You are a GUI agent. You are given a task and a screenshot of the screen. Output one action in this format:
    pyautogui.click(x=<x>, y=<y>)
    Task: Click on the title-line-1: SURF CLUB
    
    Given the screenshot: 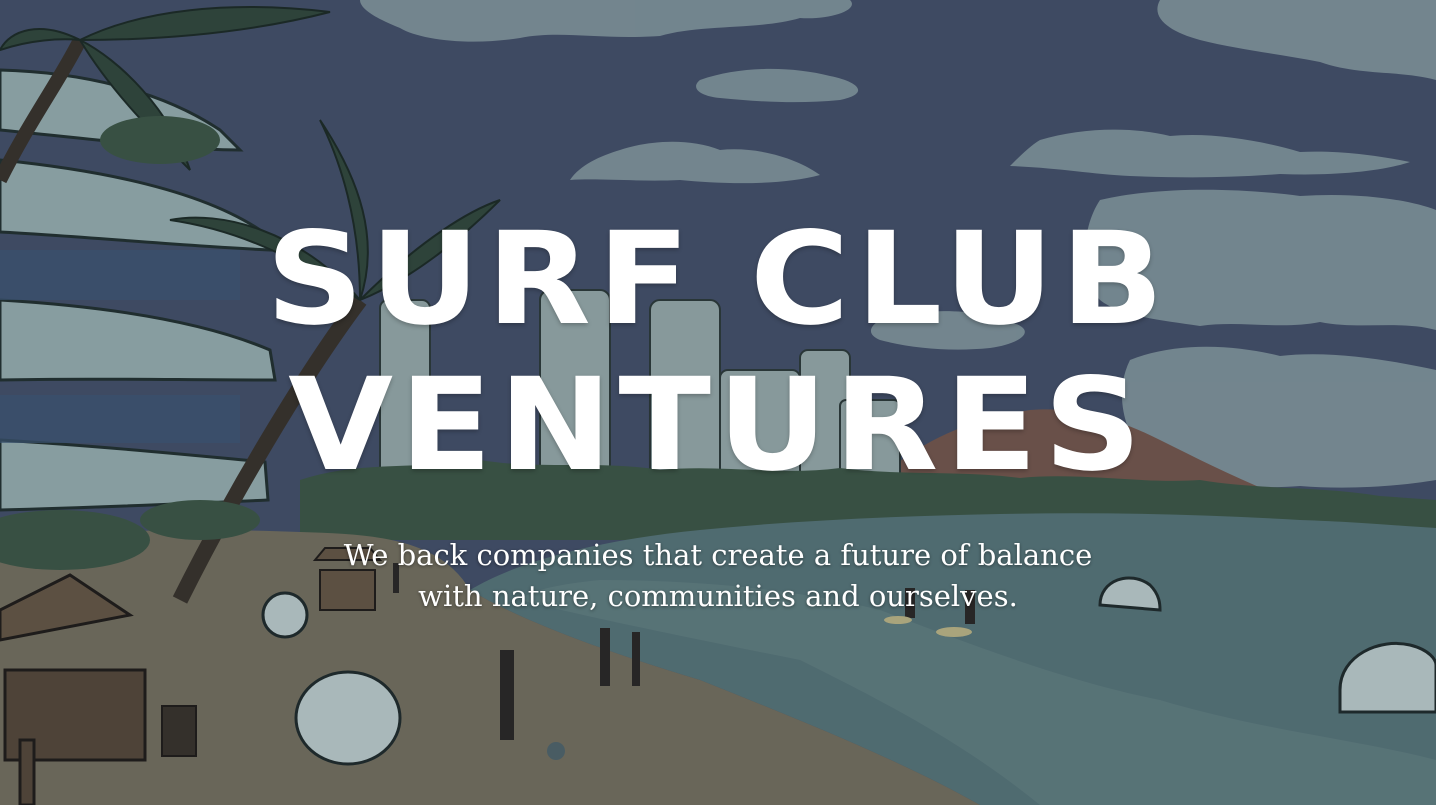 What is the action you would take?
    pyautogui.click(x=718, y=280)
    